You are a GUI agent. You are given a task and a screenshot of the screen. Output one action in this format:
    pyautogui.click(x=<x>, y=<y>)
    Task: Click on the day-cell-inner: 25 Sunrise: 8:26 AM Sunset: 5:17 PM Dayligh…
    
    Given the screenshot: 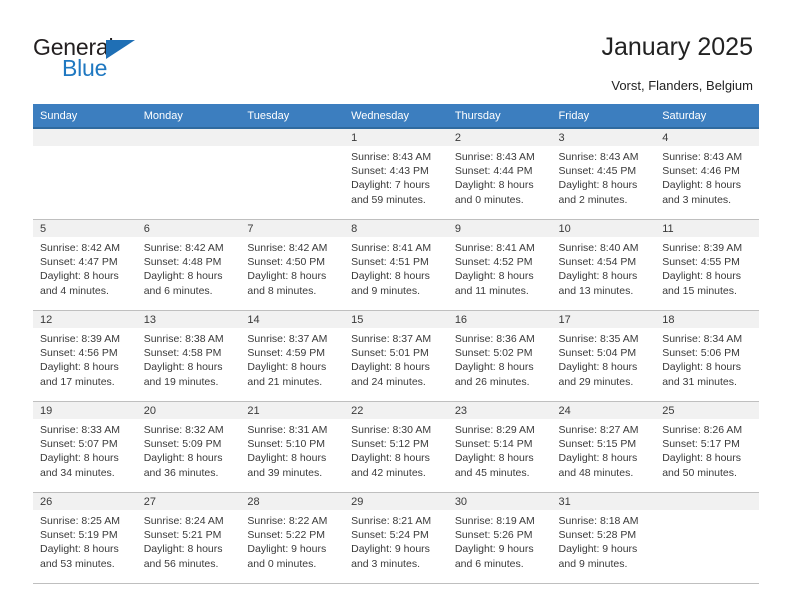 What is the action you would take?
    pyautogui.click(x=707, y=447)
    